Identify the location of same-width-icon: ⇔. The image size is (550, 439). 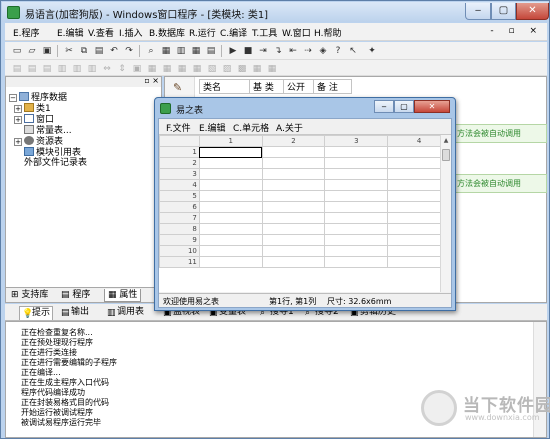
(107, 69).